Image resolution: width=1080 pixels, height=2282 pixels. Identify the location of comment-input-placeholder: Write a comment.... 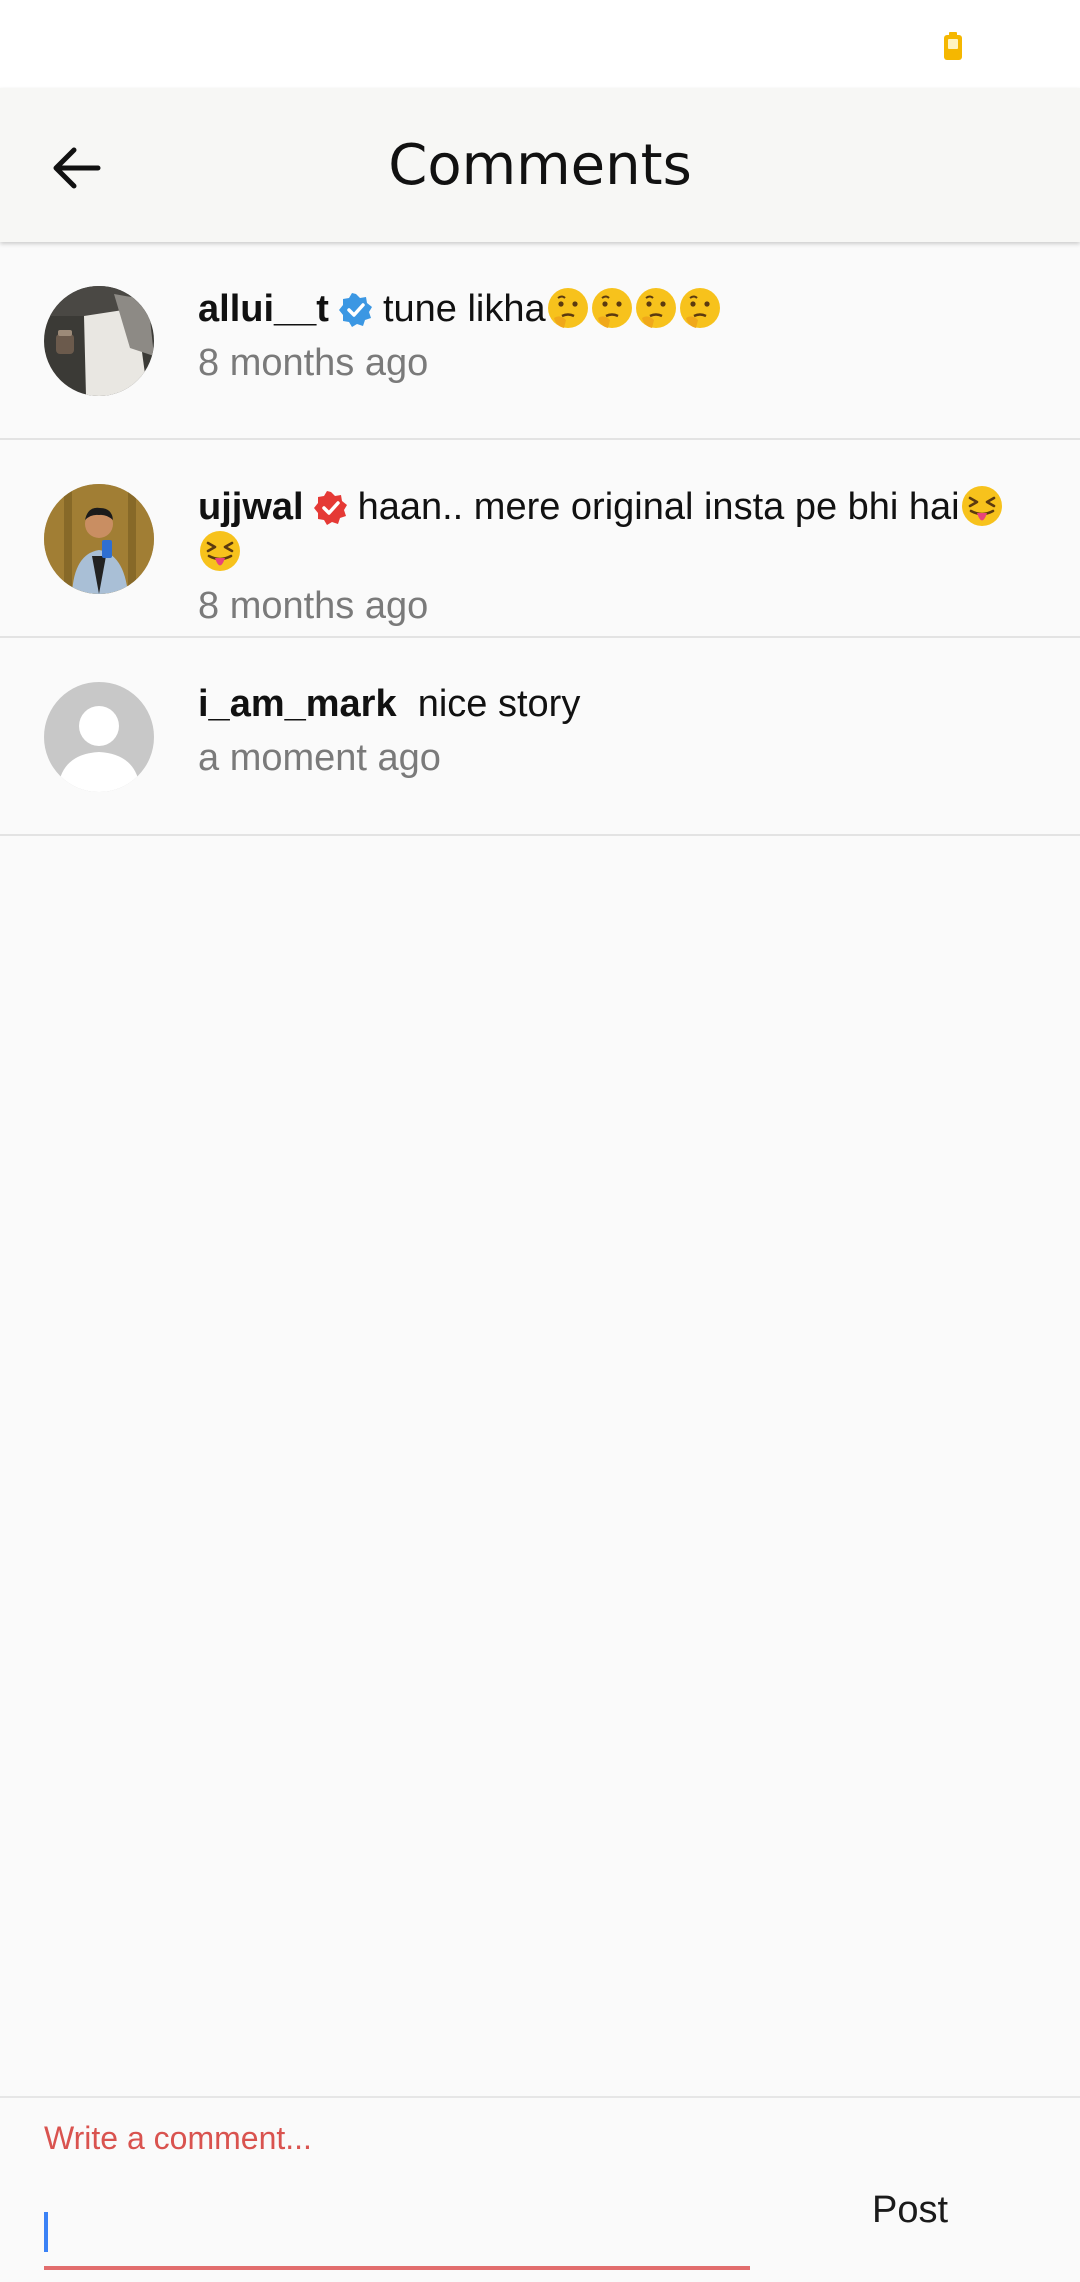
(178, 2138).